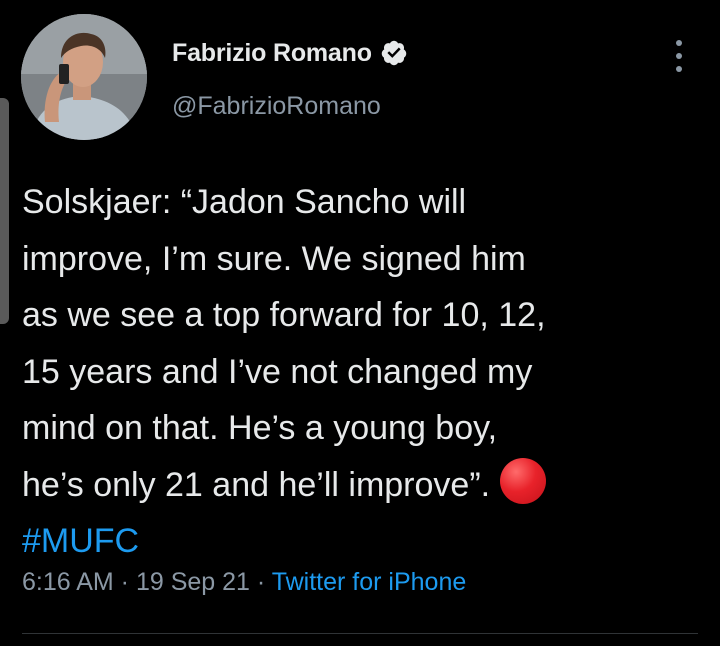  I want to click on tweet-source-link: Twitter for iPhone, so click(369, 582).